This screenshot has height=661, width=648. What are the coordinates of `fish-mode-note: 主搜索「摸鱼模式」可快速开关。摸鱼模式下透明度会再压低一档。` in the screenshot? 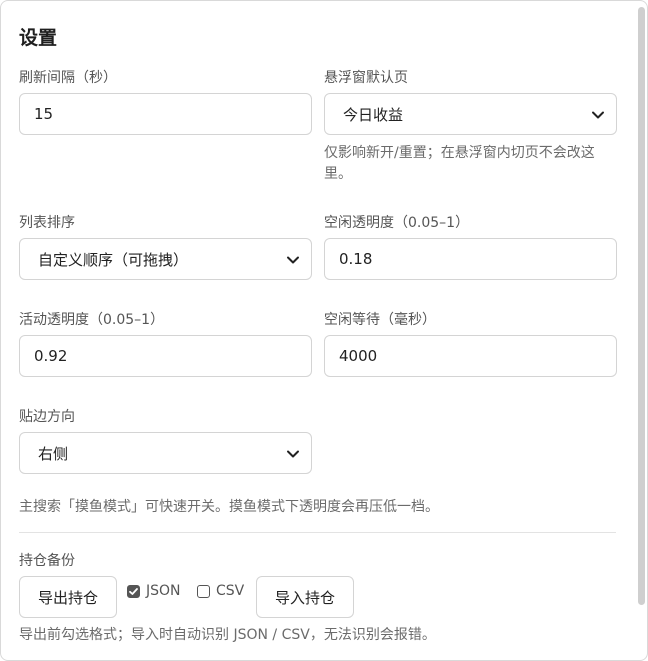 It's located at (229, 507).